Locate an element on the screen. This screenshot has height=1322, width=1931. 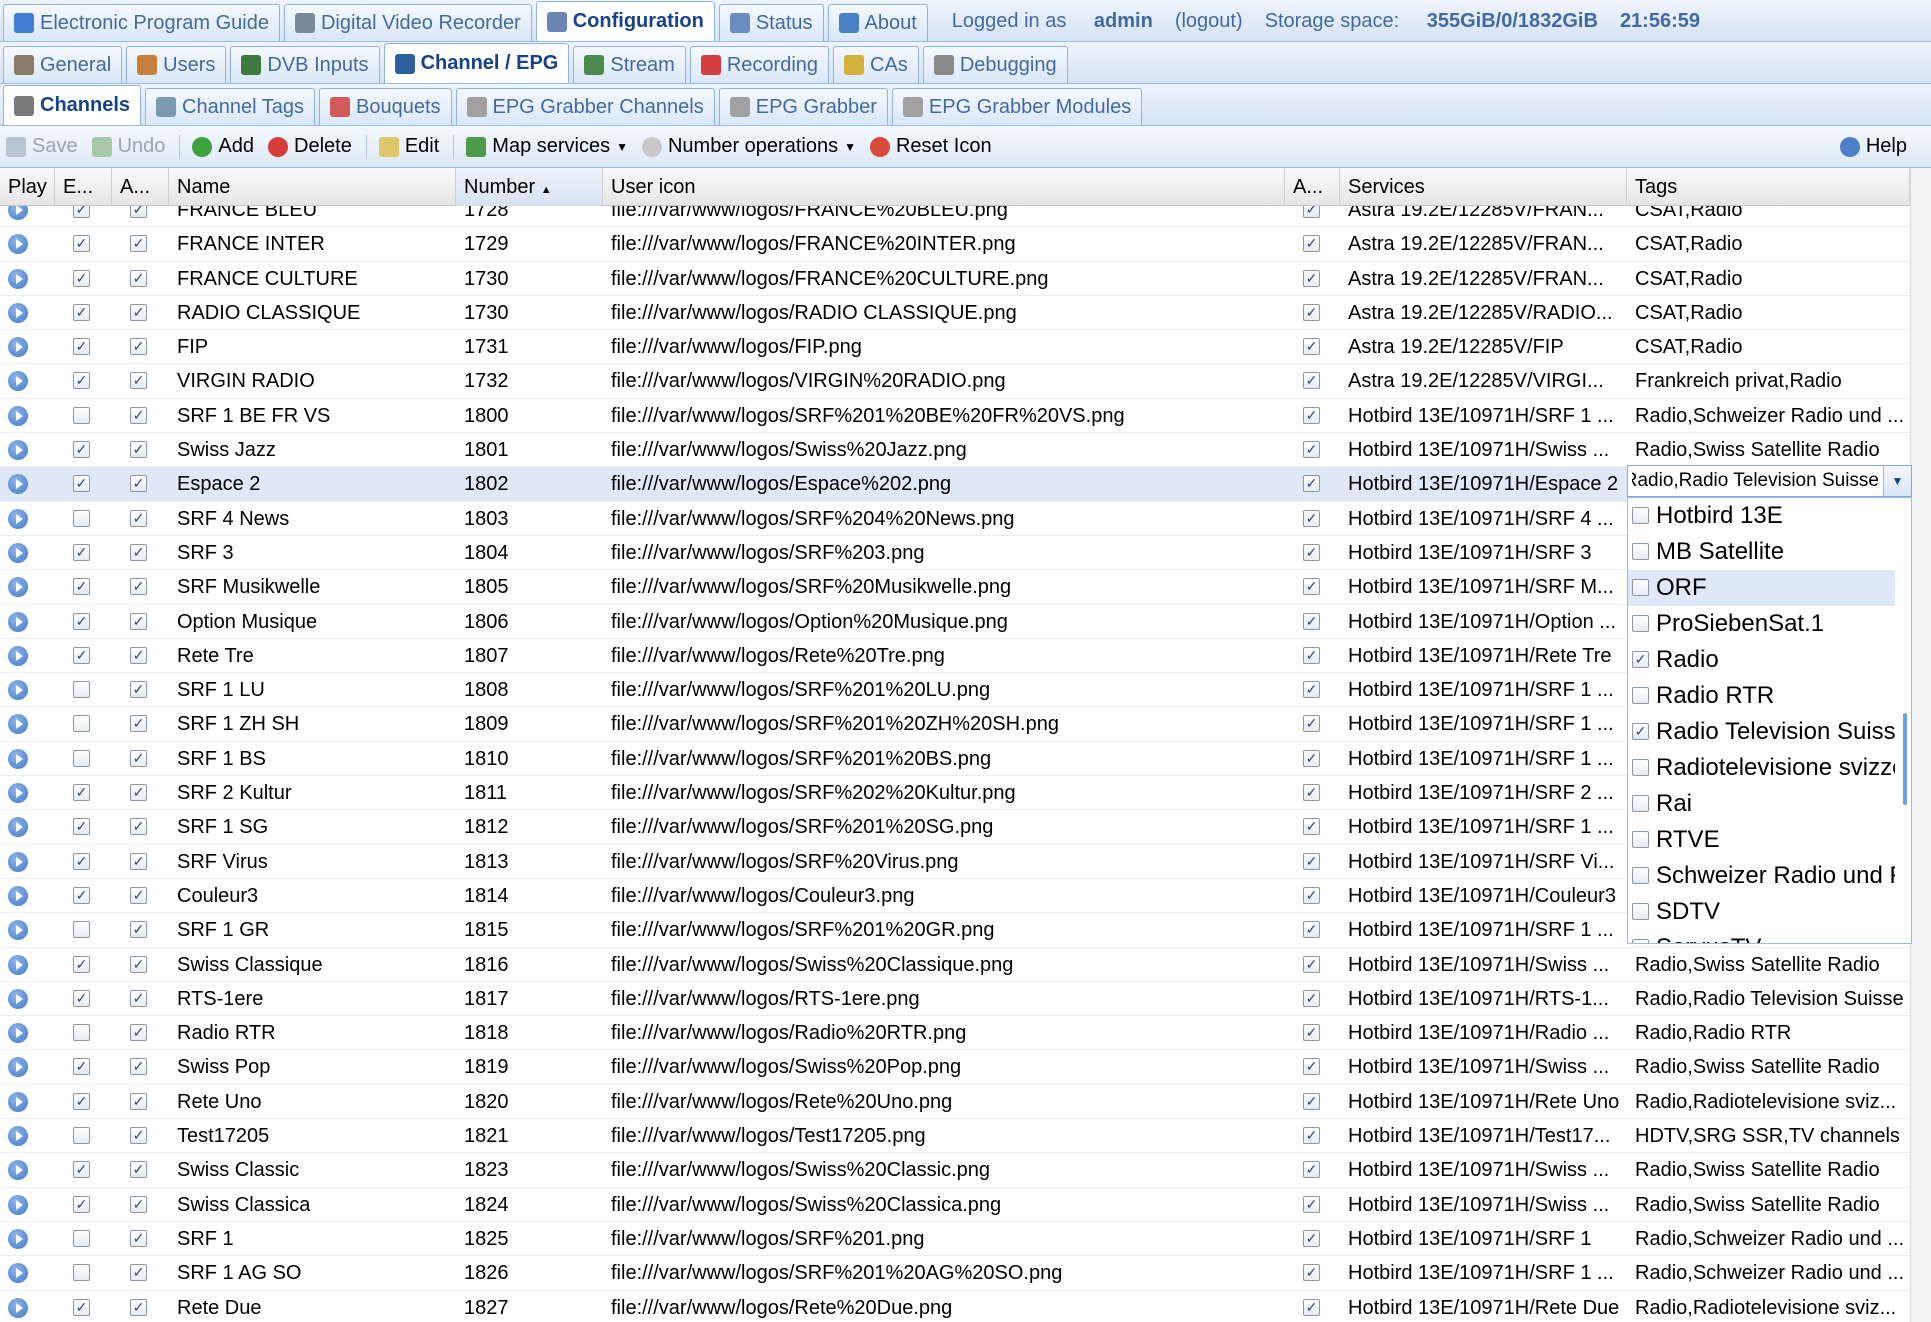
tags-input is located at coordinates (1755, 481).